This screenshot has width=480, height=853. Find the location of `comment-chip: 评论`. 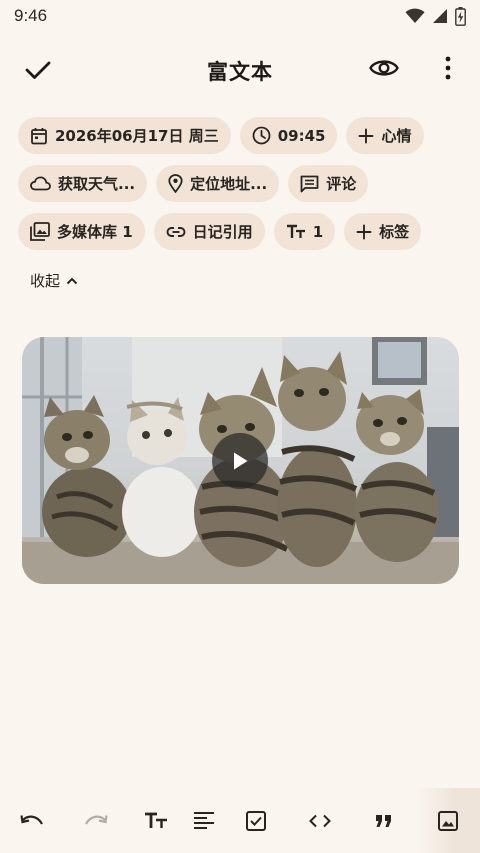

comment-chip: 评论 is located at coordinates (328, 183).